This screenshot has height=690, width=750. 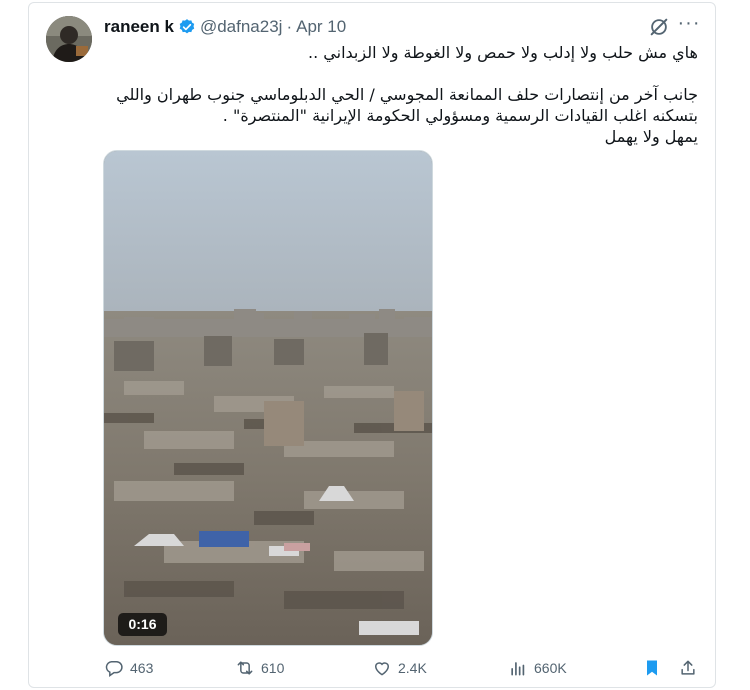 I want to click on author-handle: @dafna23j, so click(x=241, y=27).